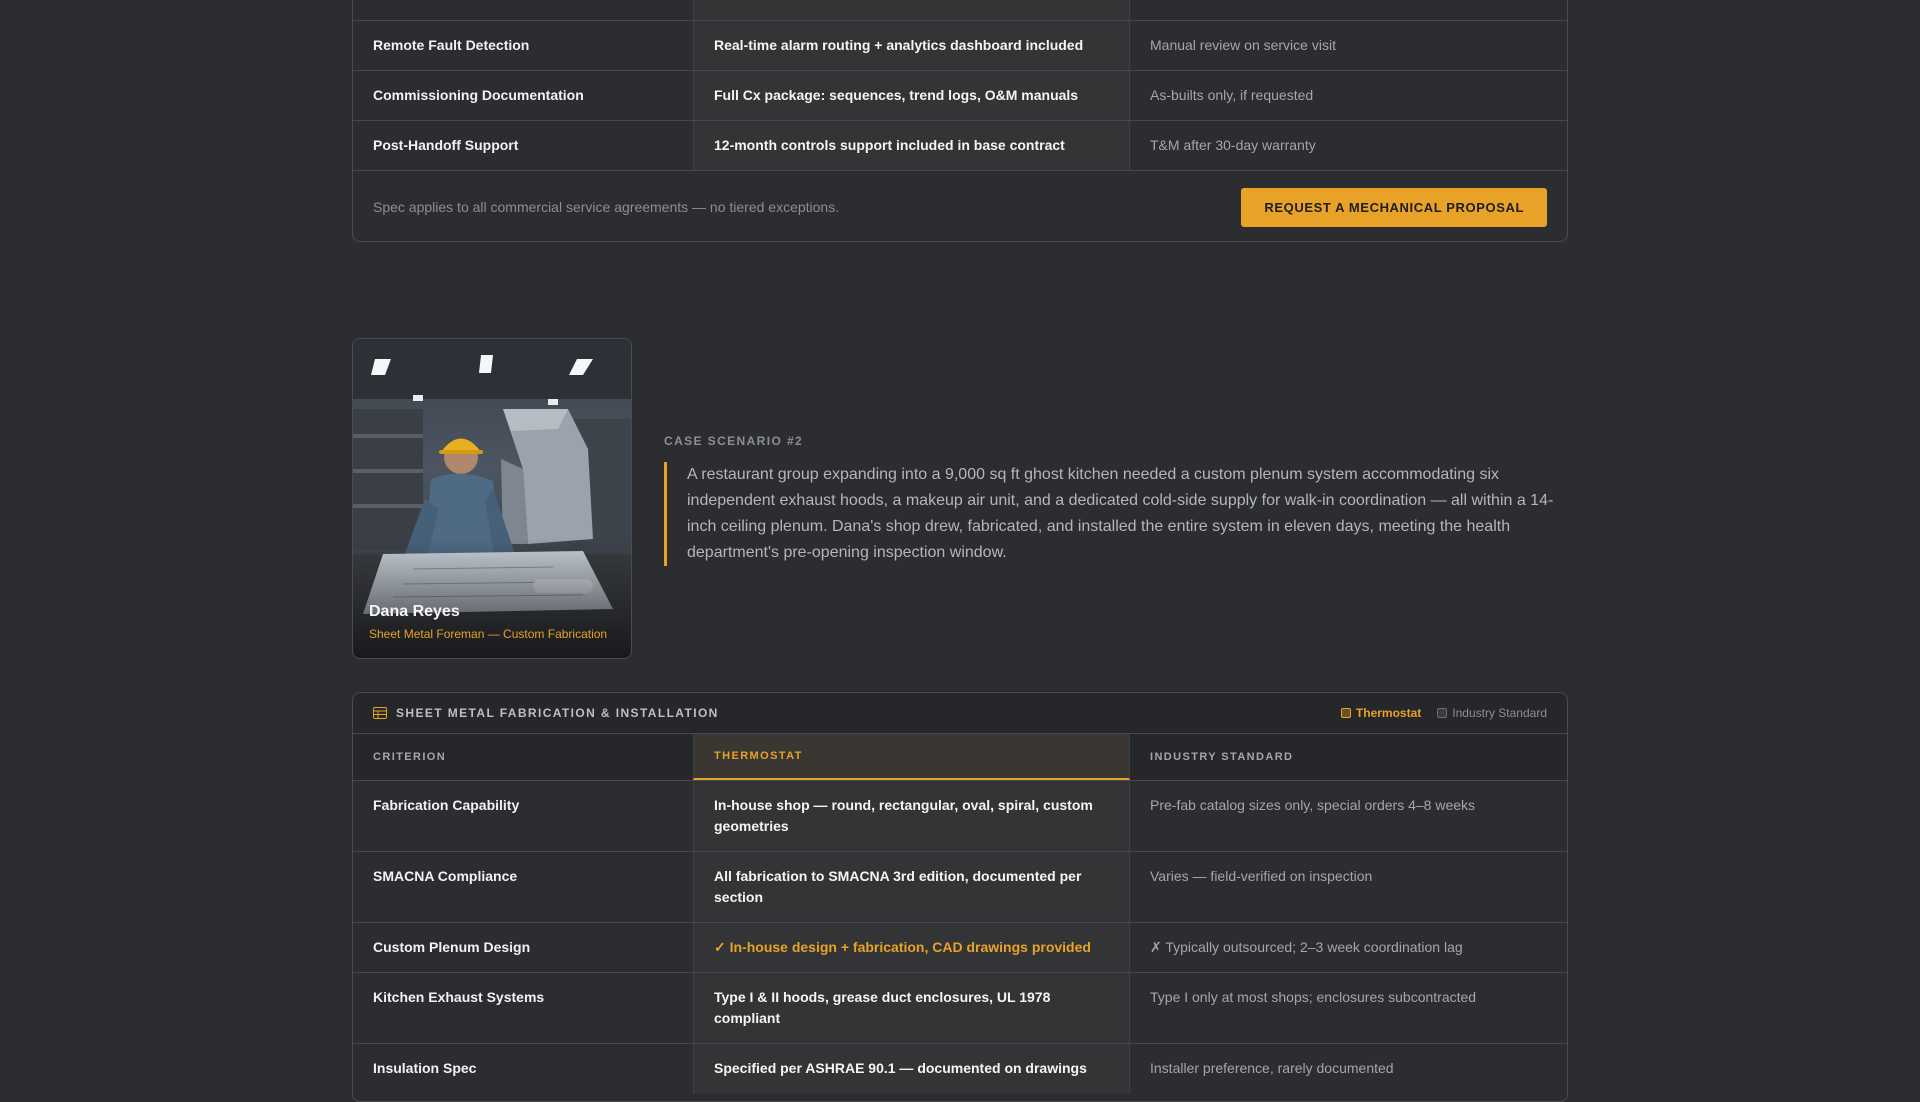  I want to click on legend-thermostat: Thermostat, so click(1381, 713).